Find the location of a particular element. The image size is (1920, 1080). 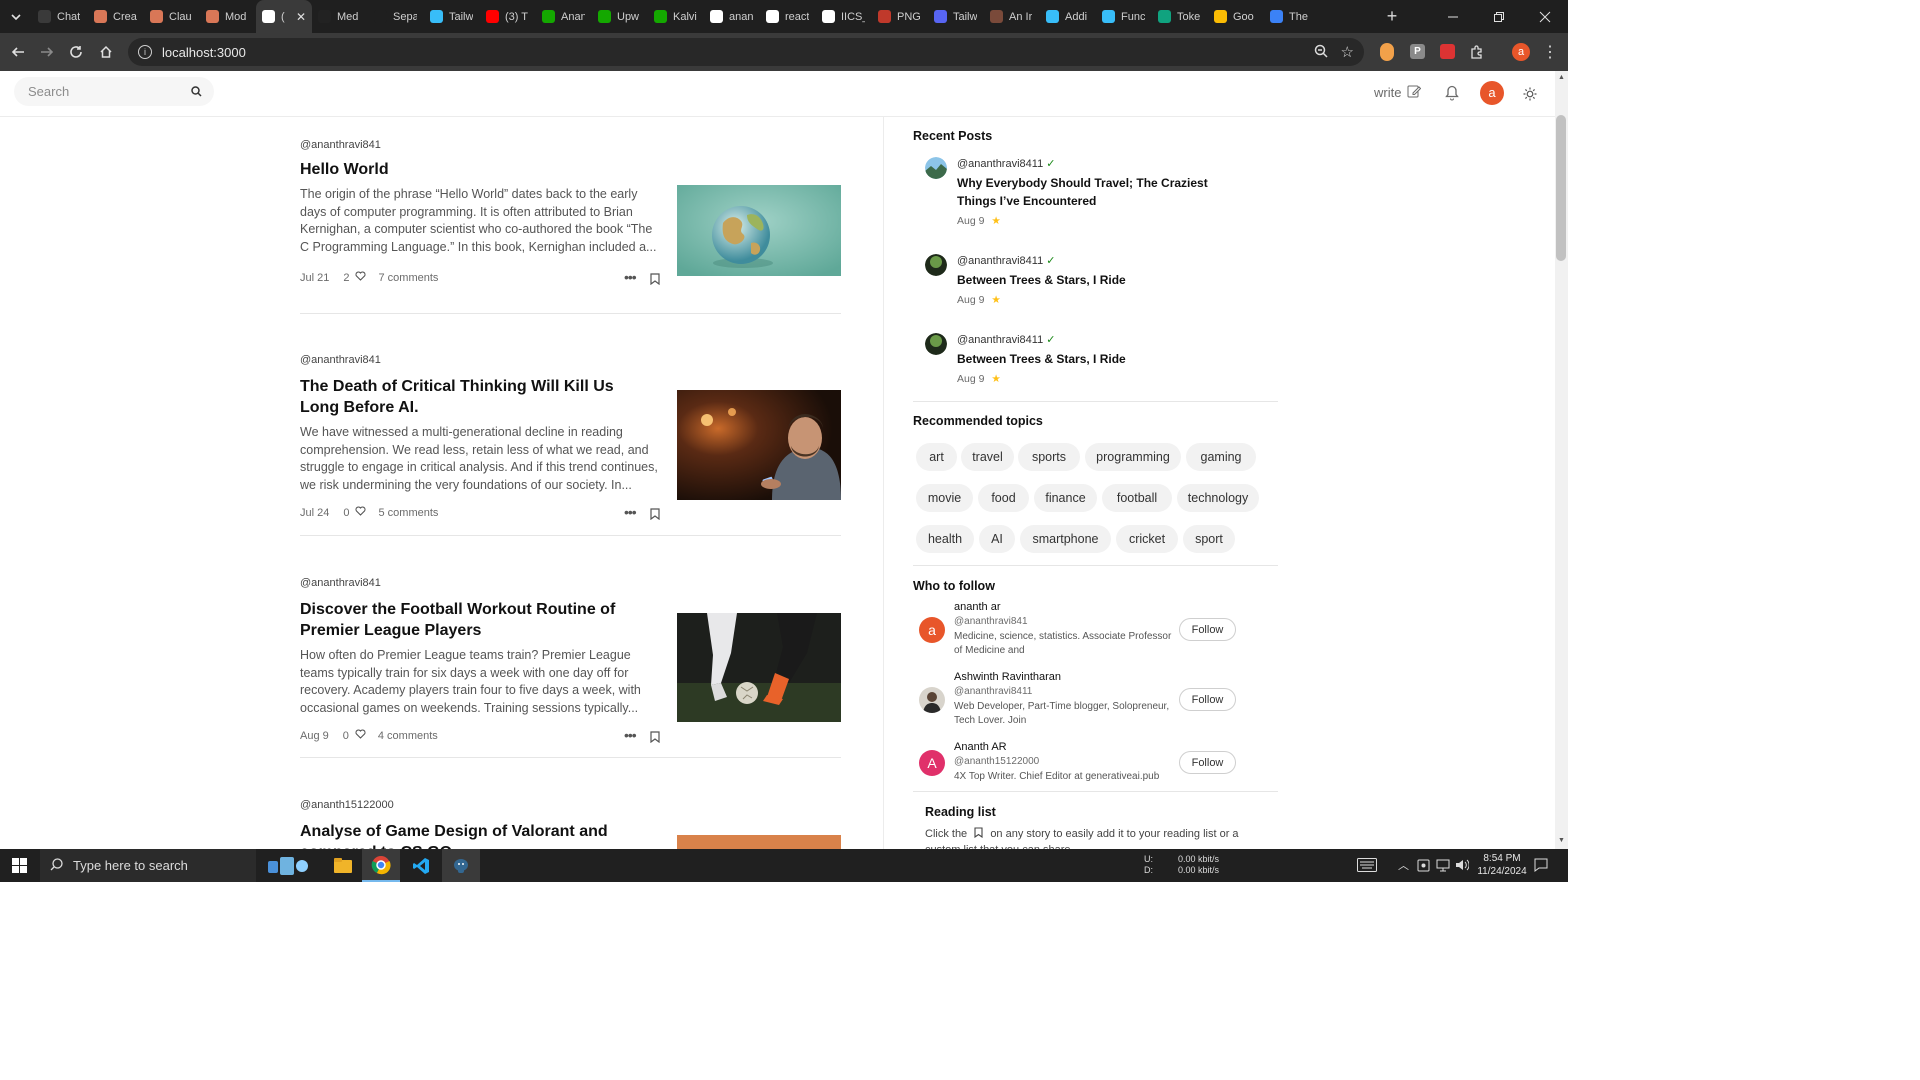

windows-start-icon is located at coordinates (19, 865).